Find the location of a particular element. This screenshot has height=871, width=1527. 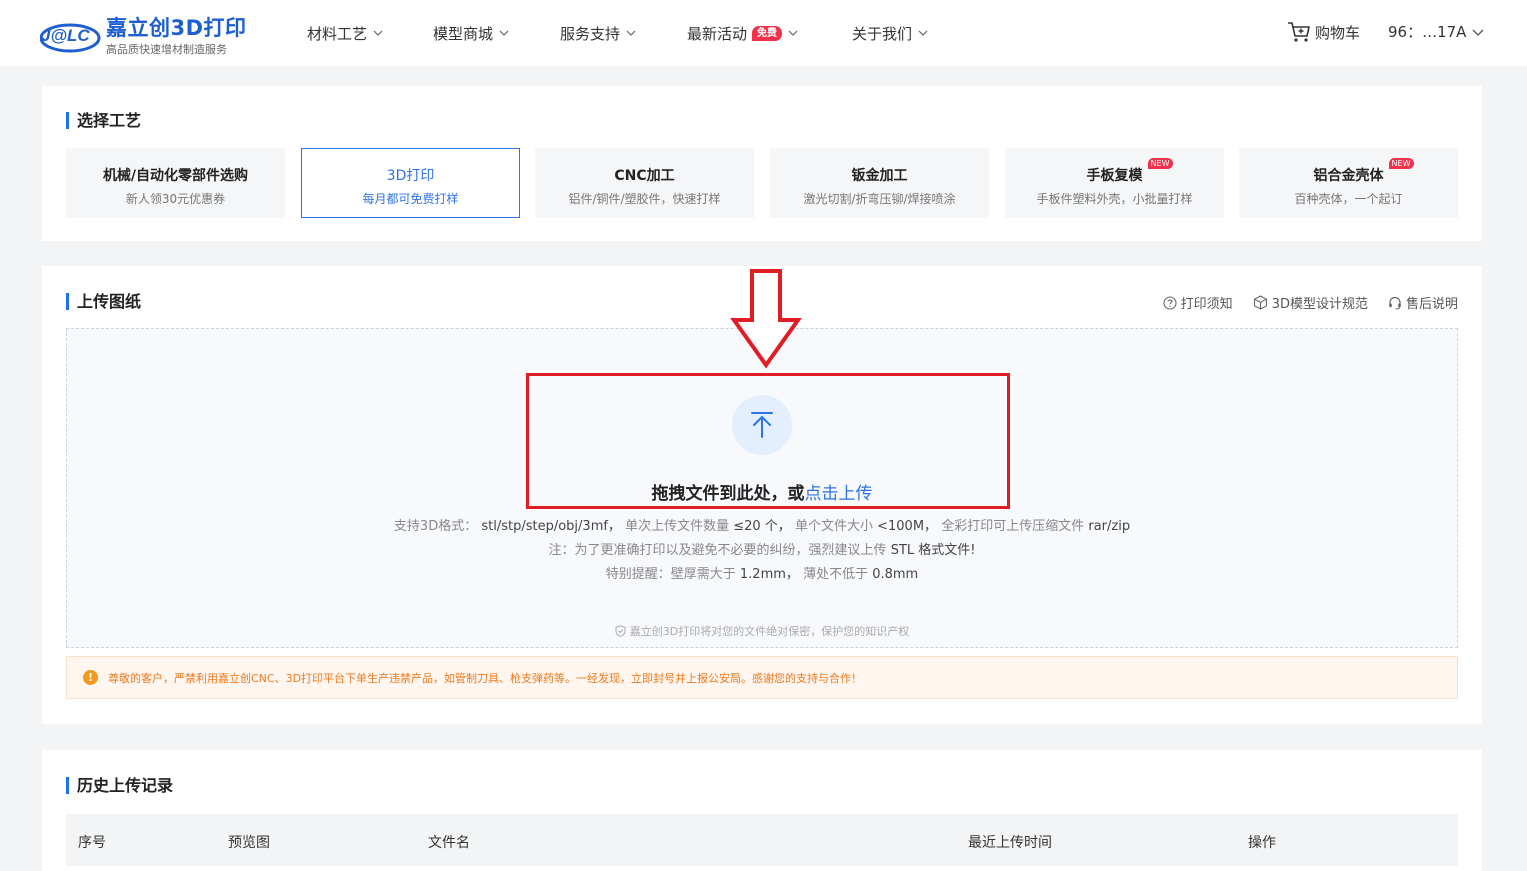

logo-subtitle: 高品质快速增材制造服务 is located at coordinates (166, 49).